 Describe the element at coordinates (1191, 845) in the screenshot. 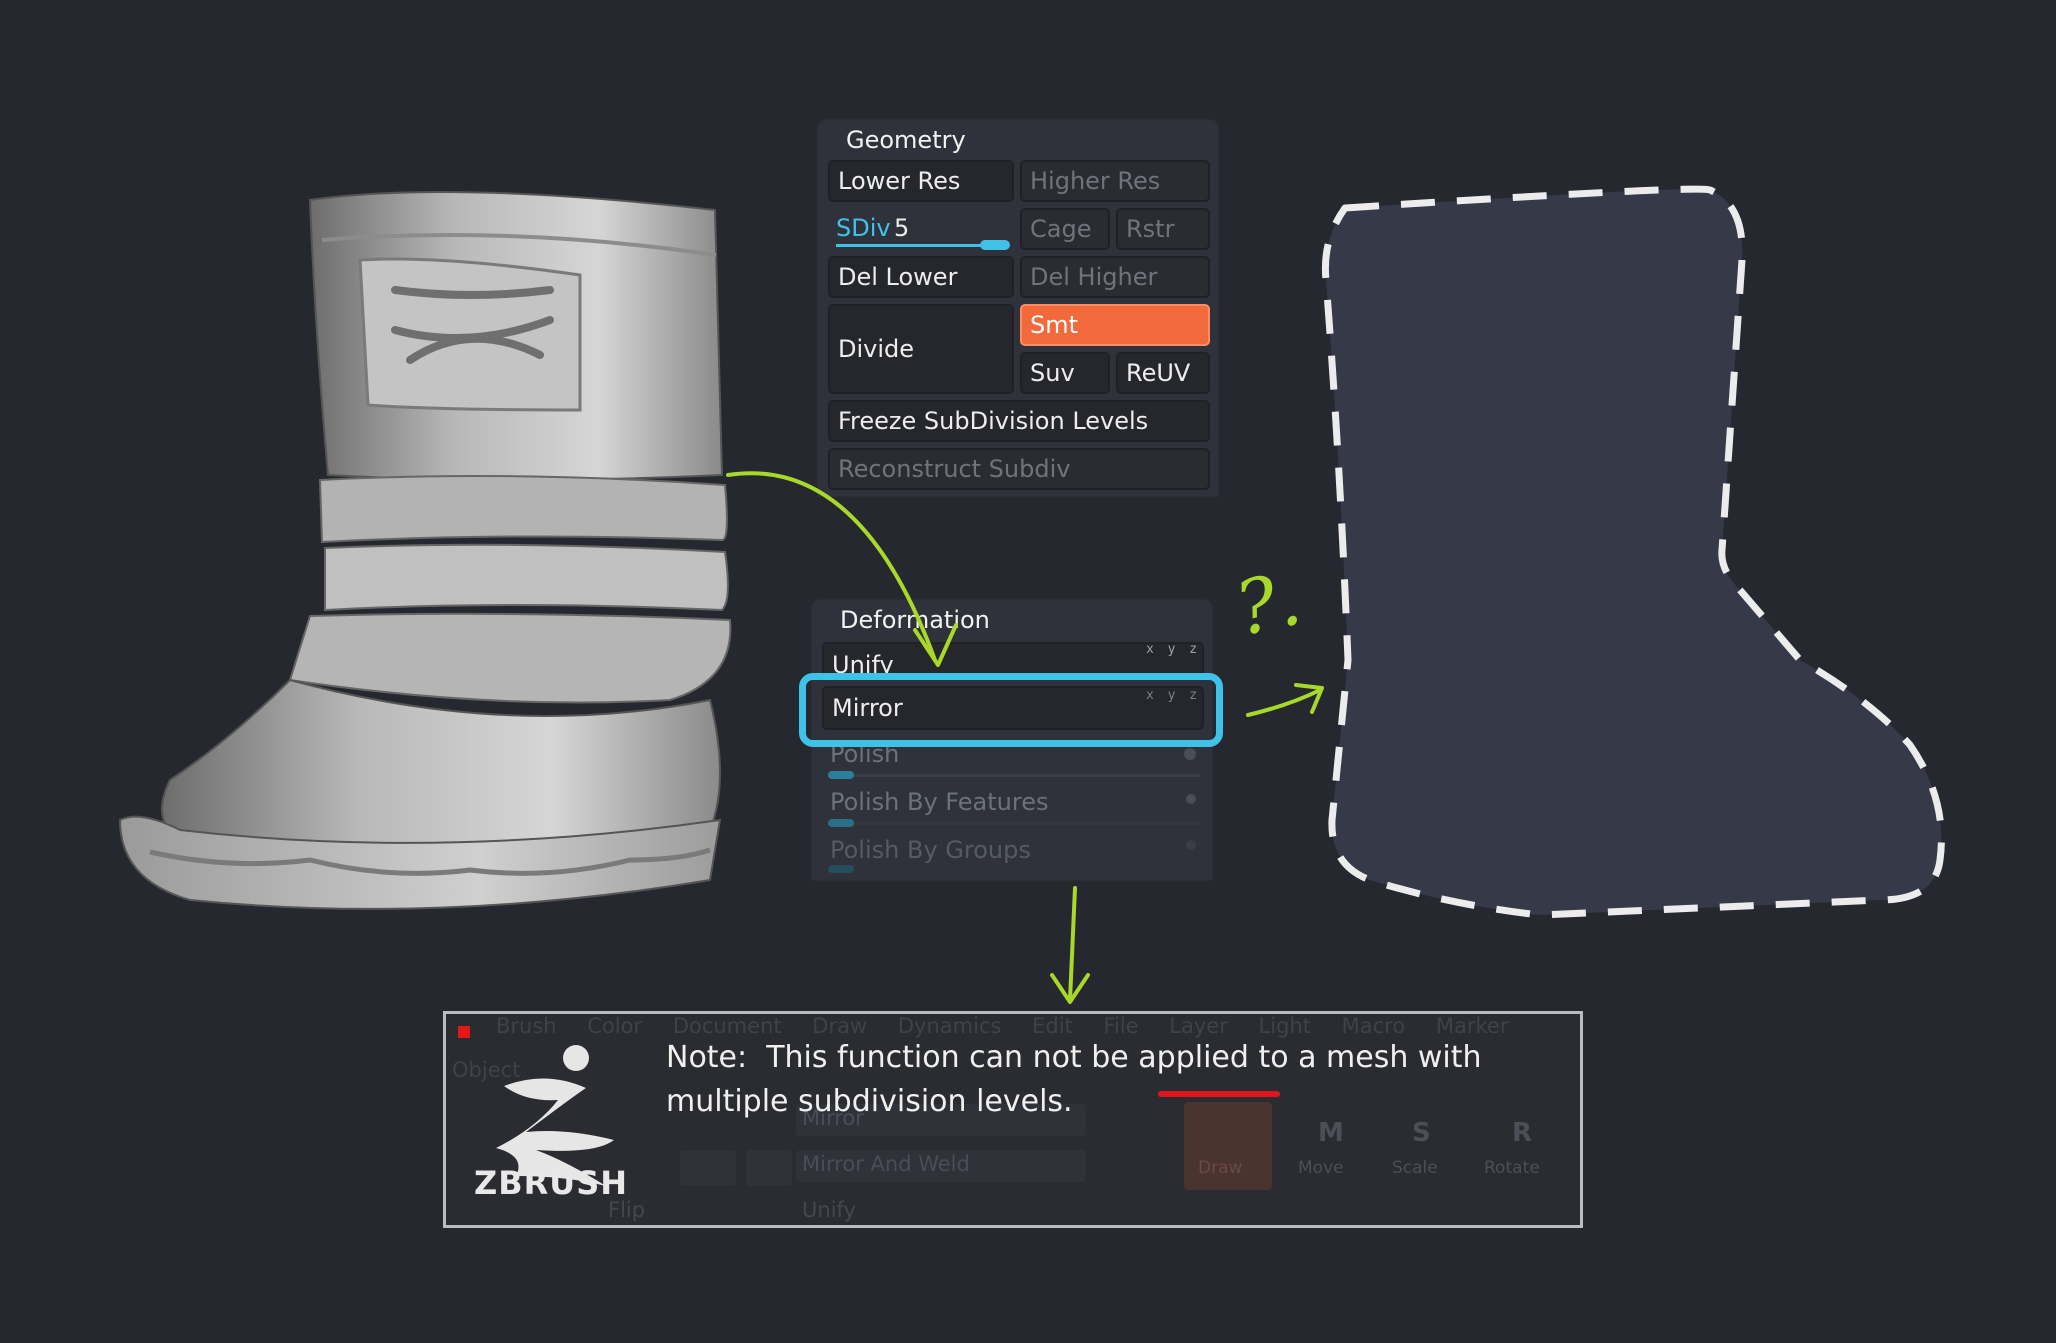

I see `polish-groups-dot-icon` at that location.